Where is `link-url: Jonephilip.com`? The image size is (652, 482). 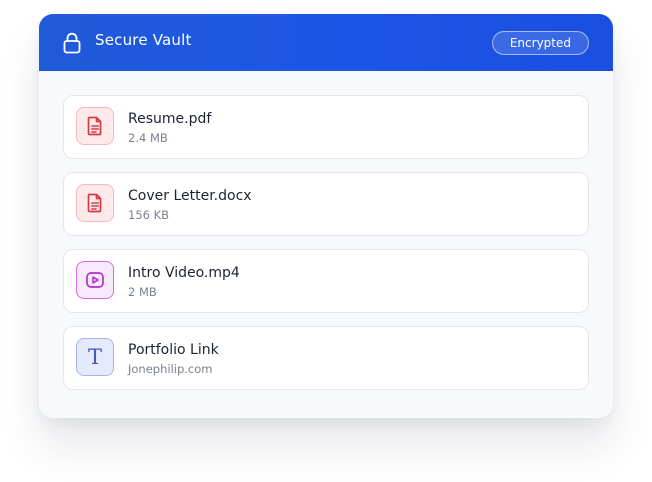 link-url: Jonephilip.com is located at coordinates (170, 369).